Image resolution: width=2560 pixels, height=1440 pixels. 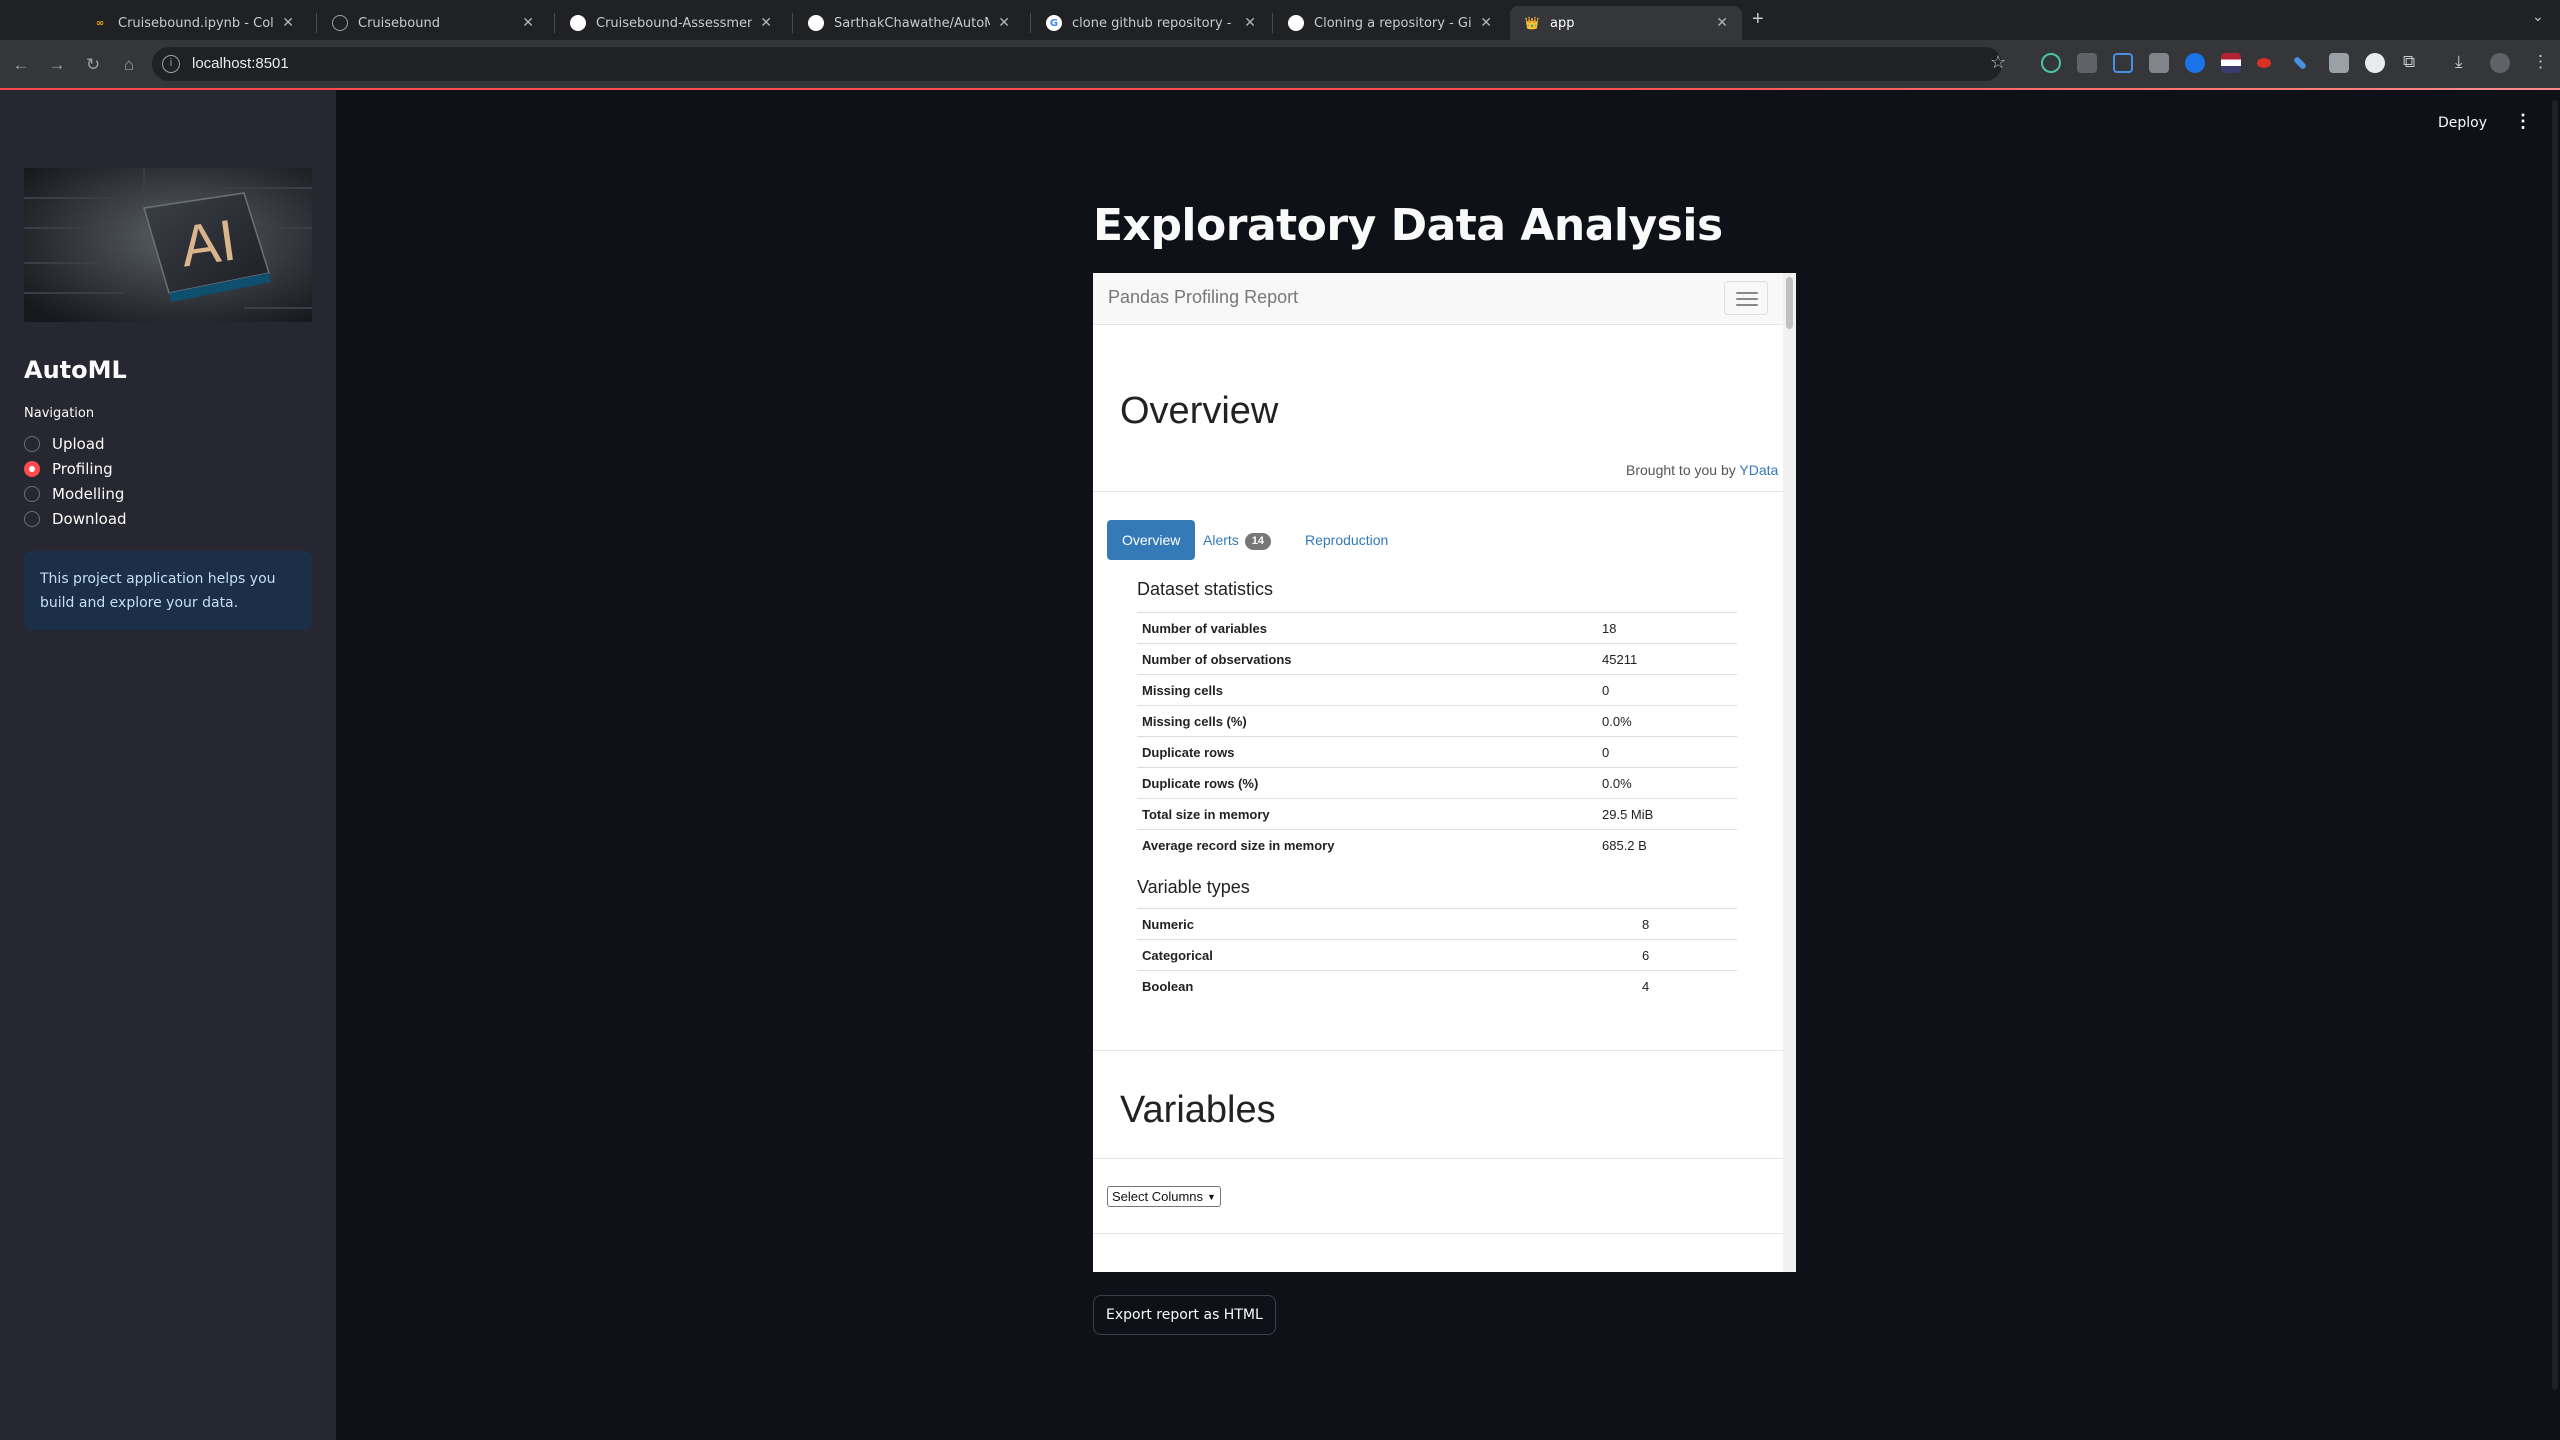 What do you see at coordinates (2462, 123) in the screenshot?
I see `deploy-button: Deploy` at bounding box center [2462, 123].